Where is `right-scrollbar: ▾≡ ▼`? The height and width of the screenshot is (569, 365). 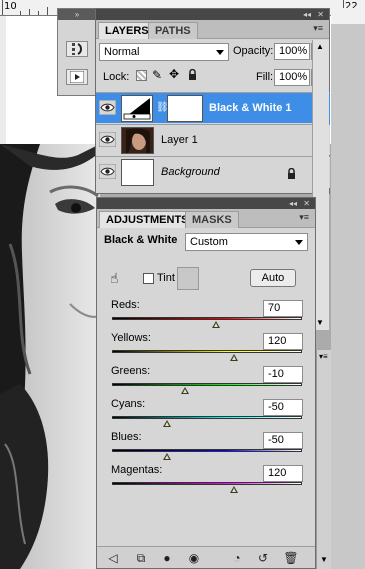 right-scrollbar: ▾≡ ▼ is located at coordinates (323, 459).